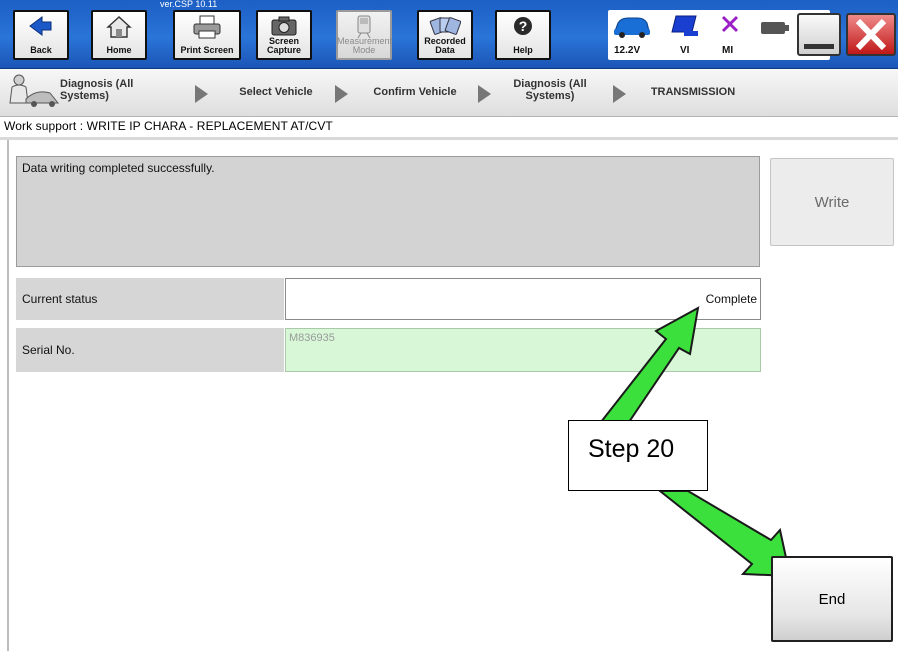 The width and height of the screenshot is (898, 651). What do you see at coordinates (34, 90) in the screenshot?
I see `technician-icon` at bounding box center [34, 90].